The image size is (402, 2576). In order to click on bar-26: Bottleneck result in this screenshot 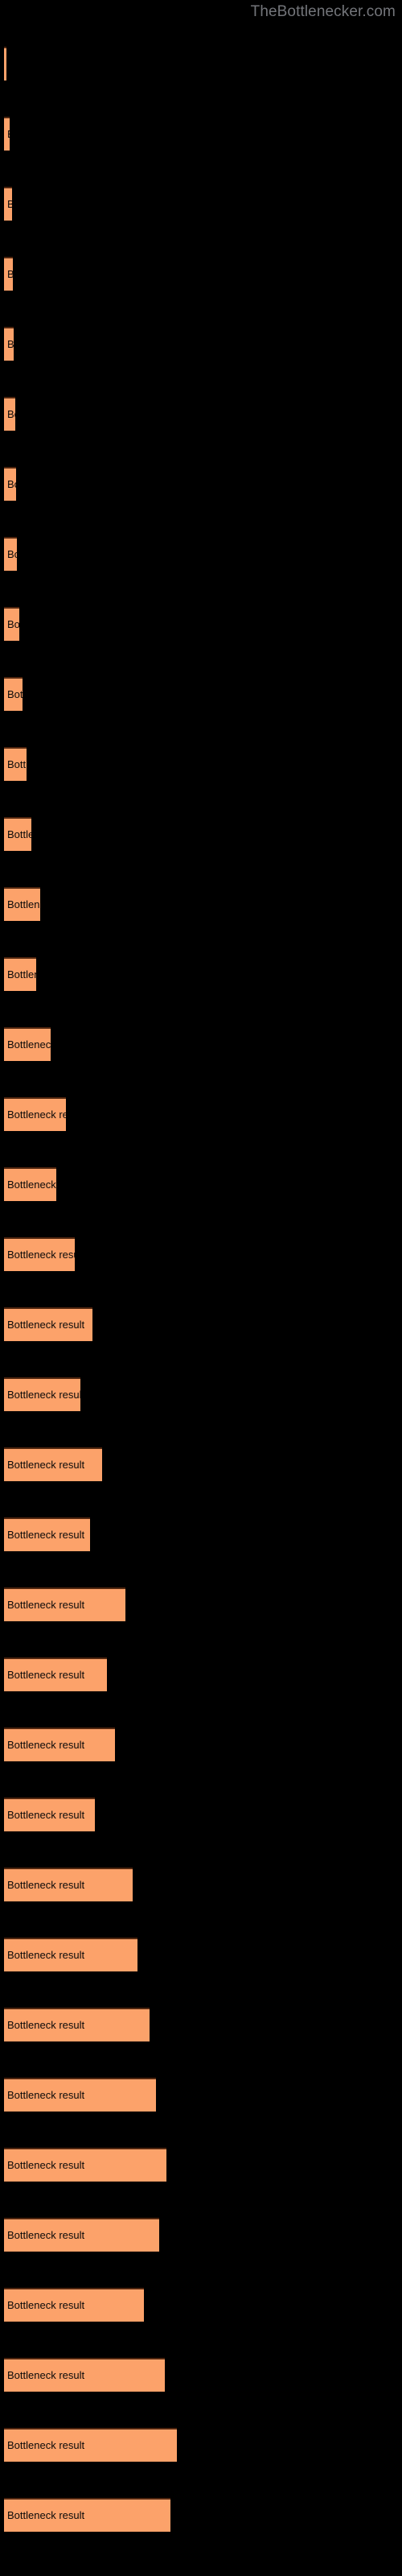, I will do `click(49, 1814)`.